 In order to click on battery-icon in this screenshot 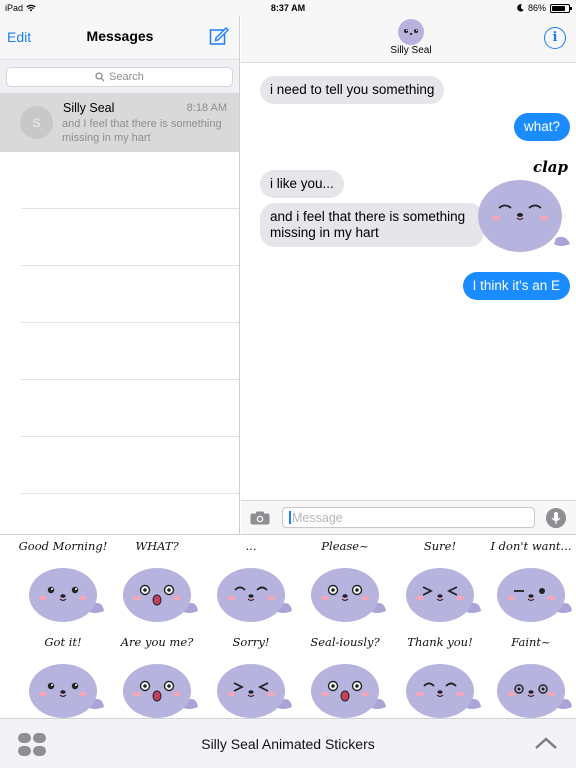, I will do `click(561, 8)`.